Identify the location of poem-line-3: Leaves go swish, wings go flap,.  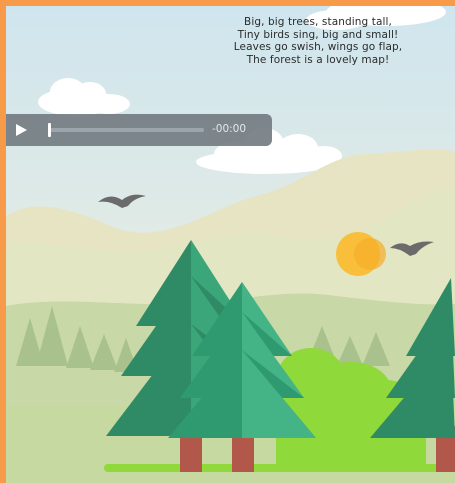
(318, 47).